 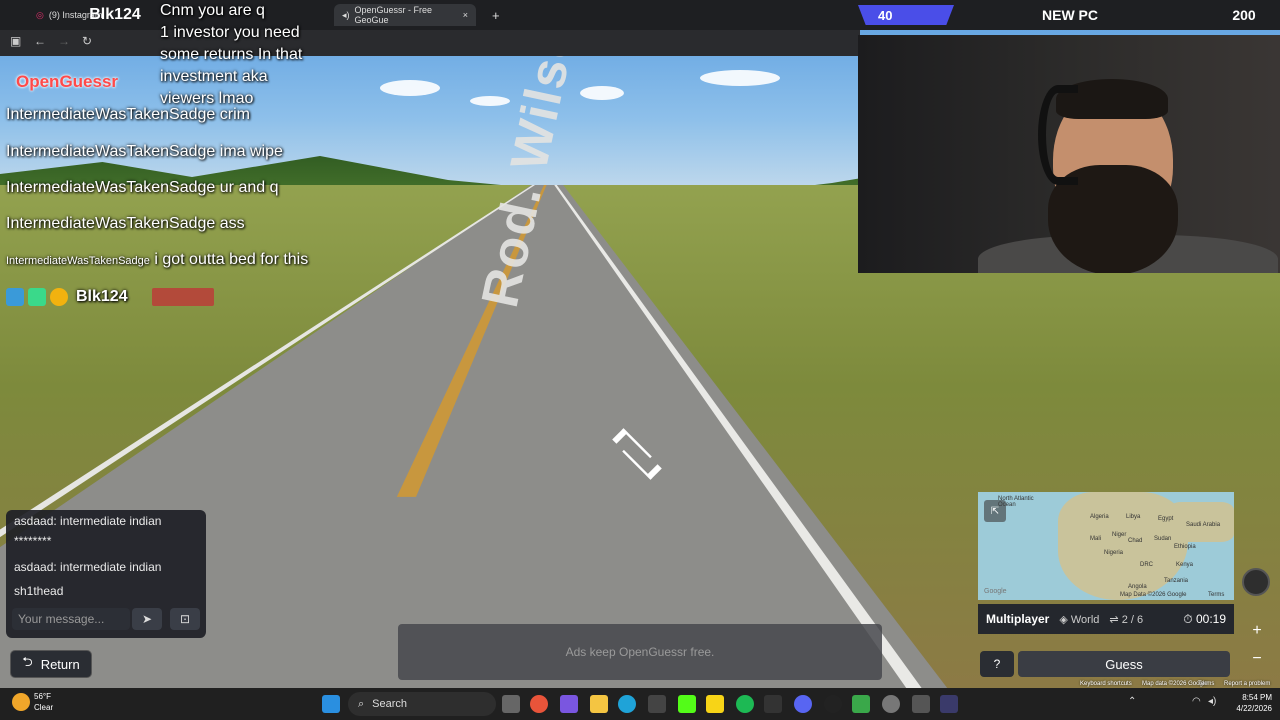 What do you see at coordinates (232, 223) in the screenshot?
I see `chat-text: ass` at bounding box center [232, 223].